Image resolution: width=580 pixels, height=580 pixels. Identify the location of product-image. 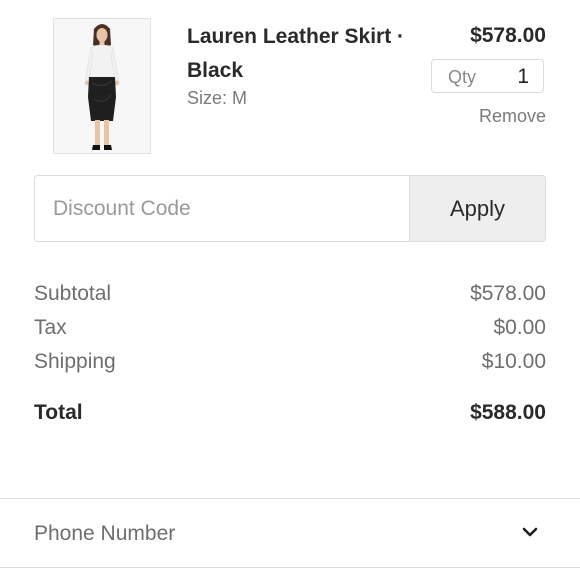
(102, 86).